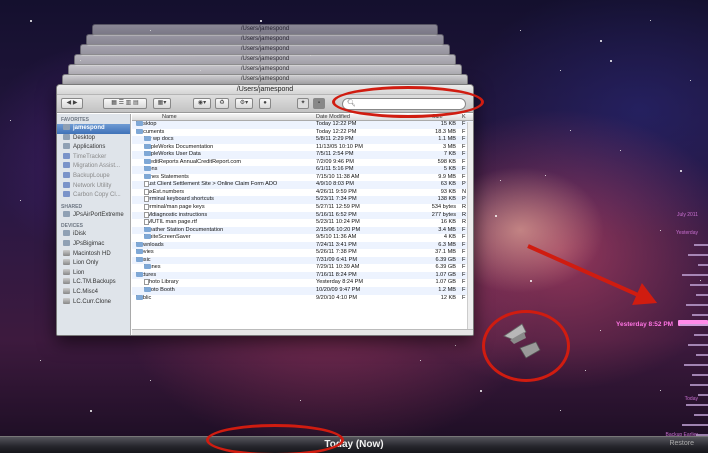 The image size is (708, 453). What do you see at coordinates (93, 215) in the screenshot?
I see `sidebar-item-jpsairportextreme: JPsAirPortExtreme` at bounding box center [93, 215].